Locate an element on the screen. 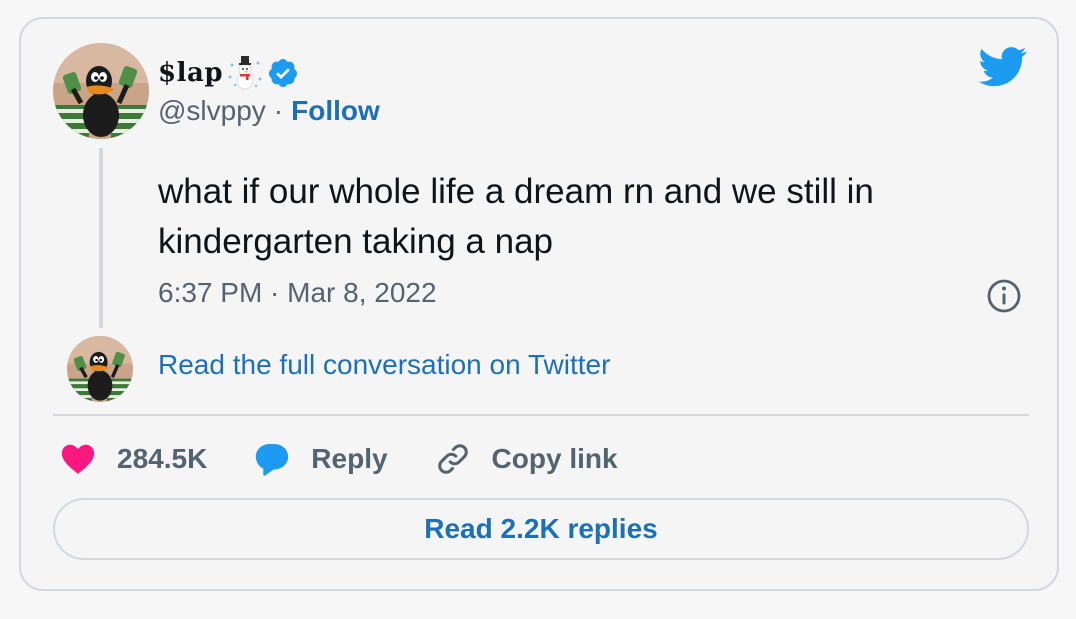  heart-icon is located at coordinates (78, 459).